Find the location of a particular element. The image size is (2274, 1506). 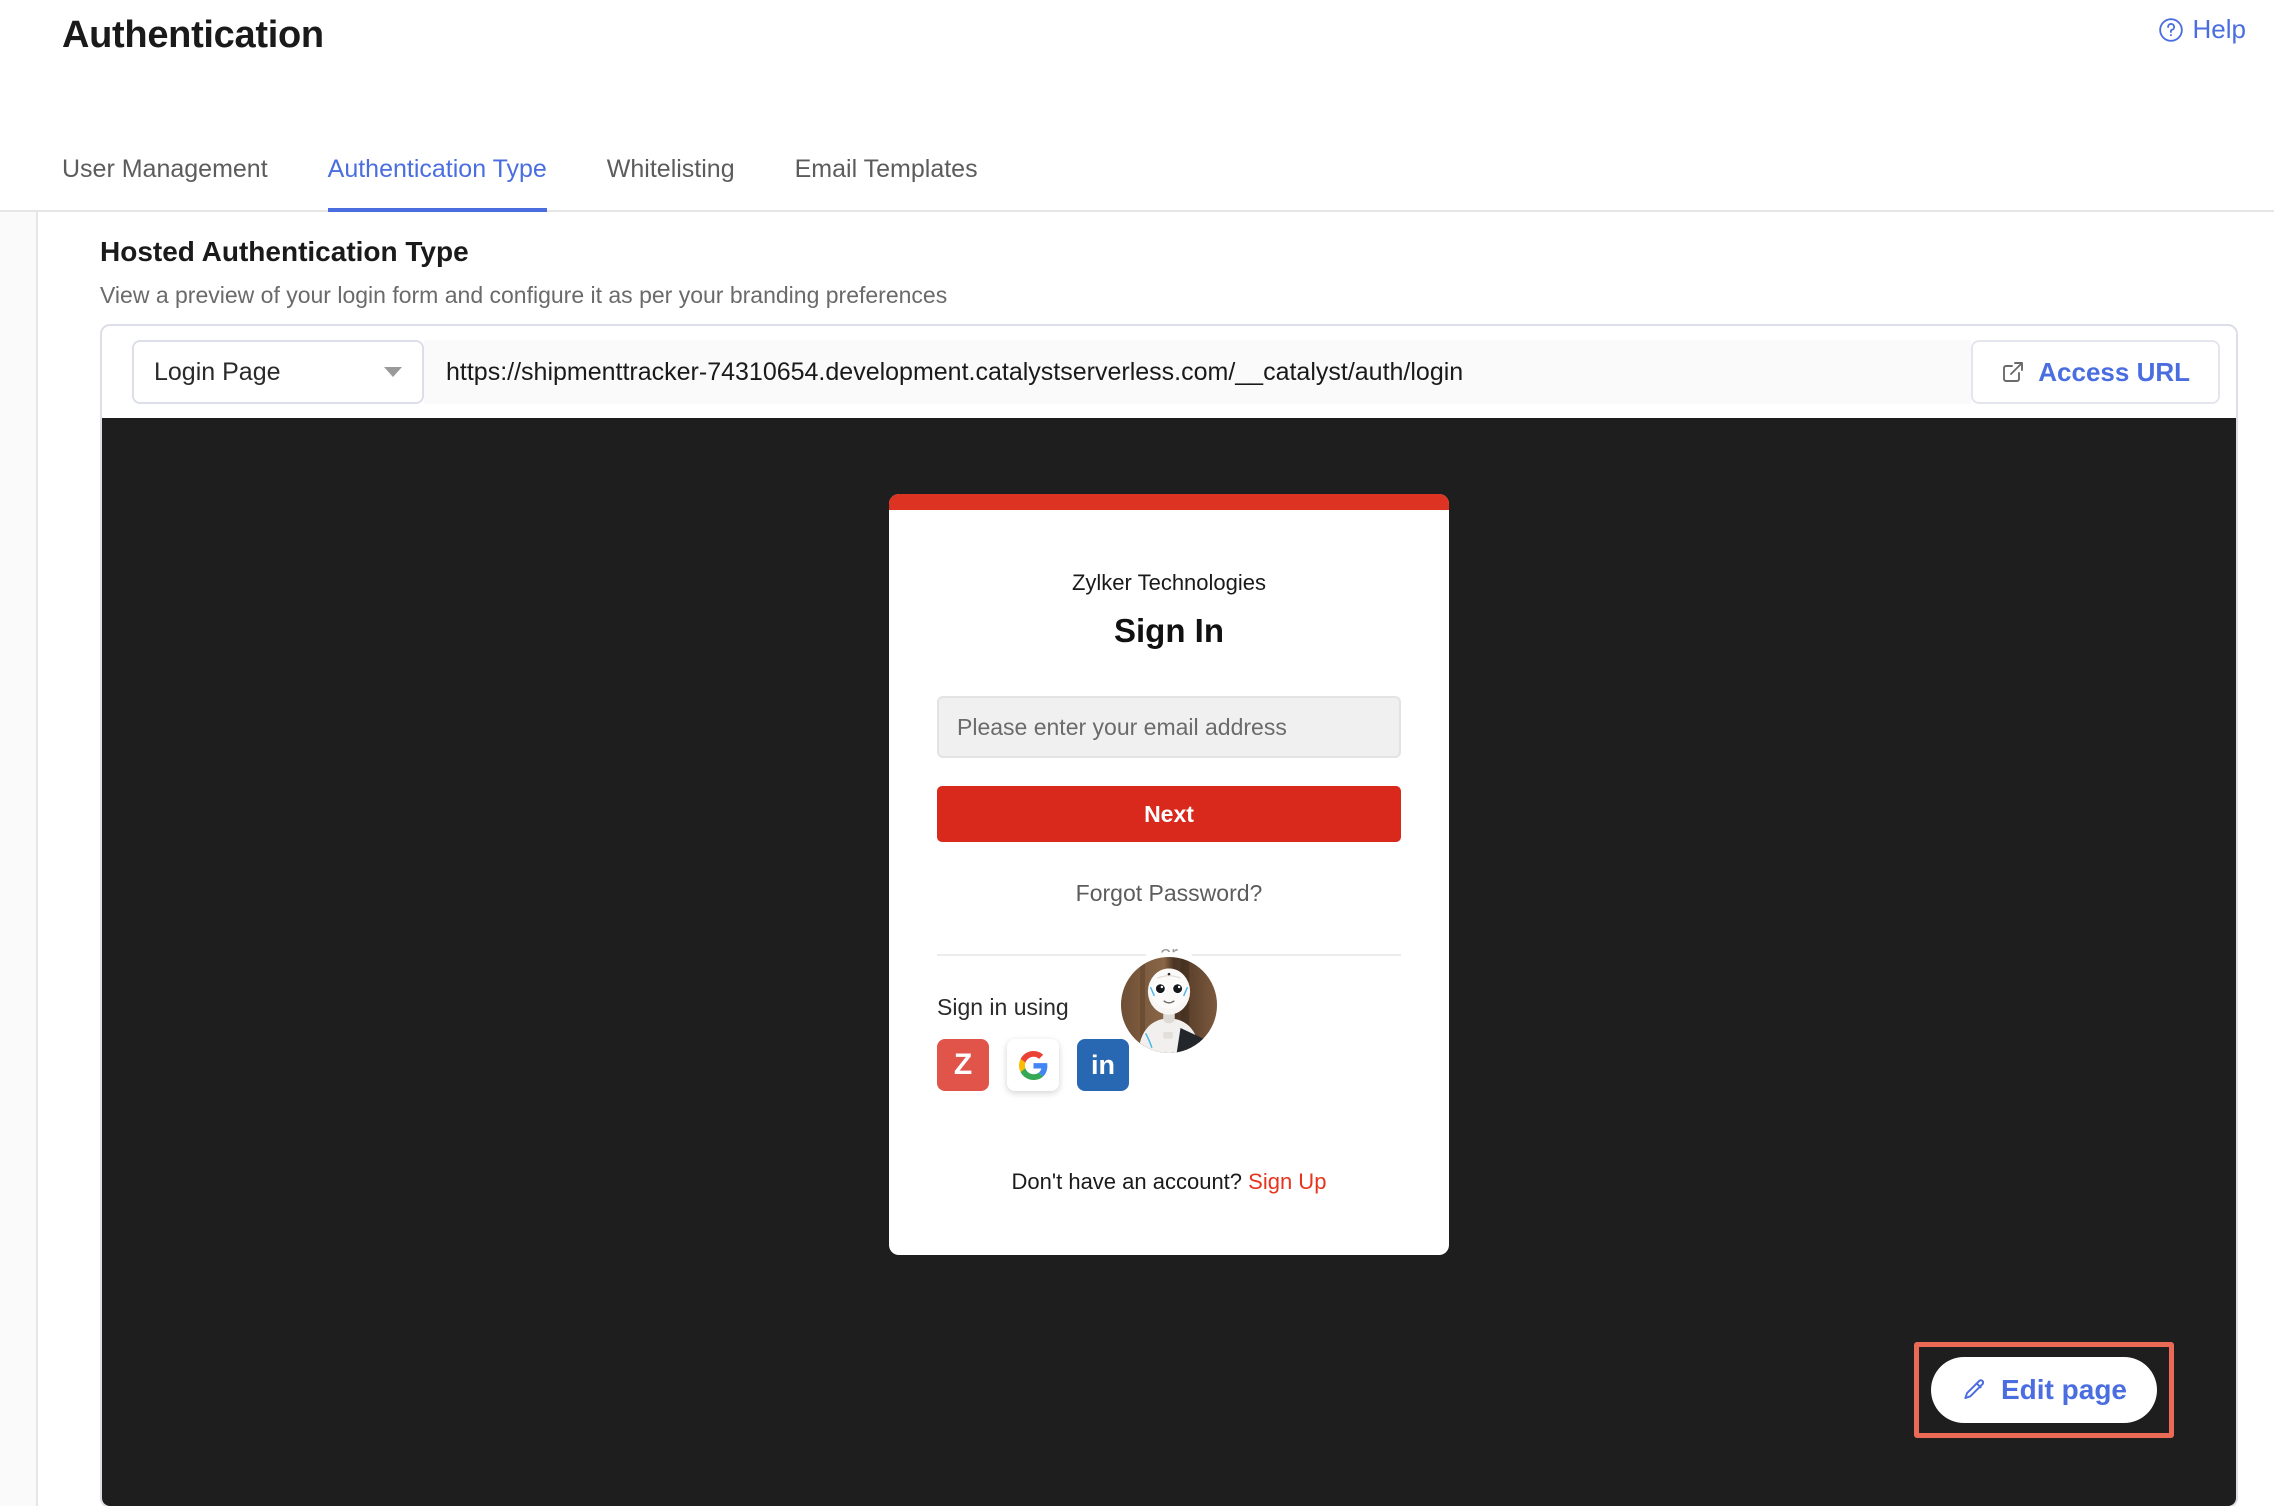

tab-user-management: User Management is located at coordinates (165, 183).